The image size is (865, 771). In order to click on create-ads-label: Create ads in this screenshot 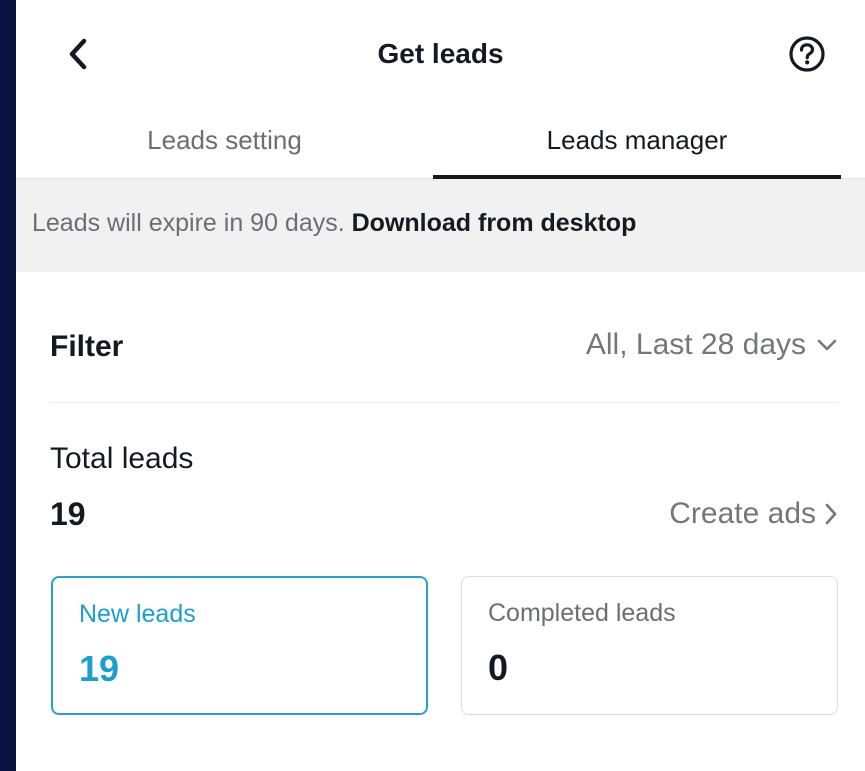, I will do `click(742, 513)`.